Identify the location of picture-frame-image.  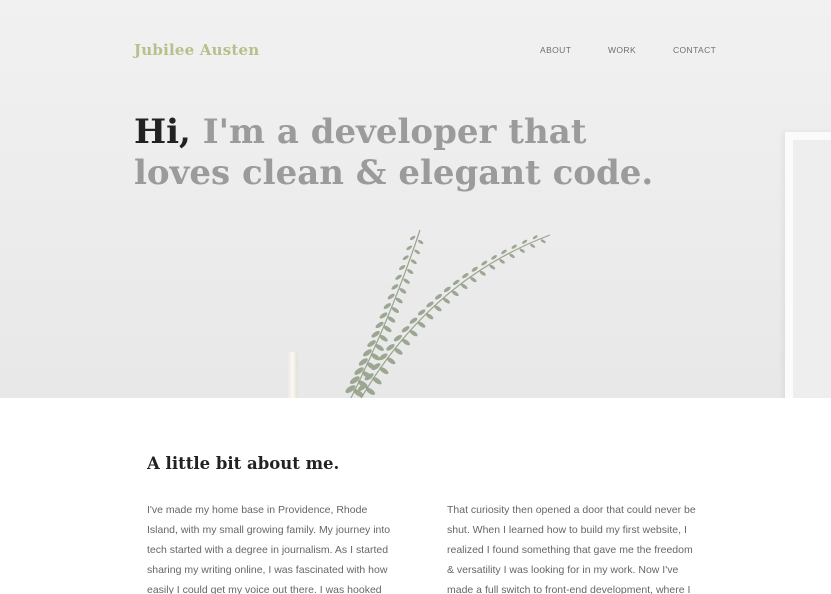
(808, 265).